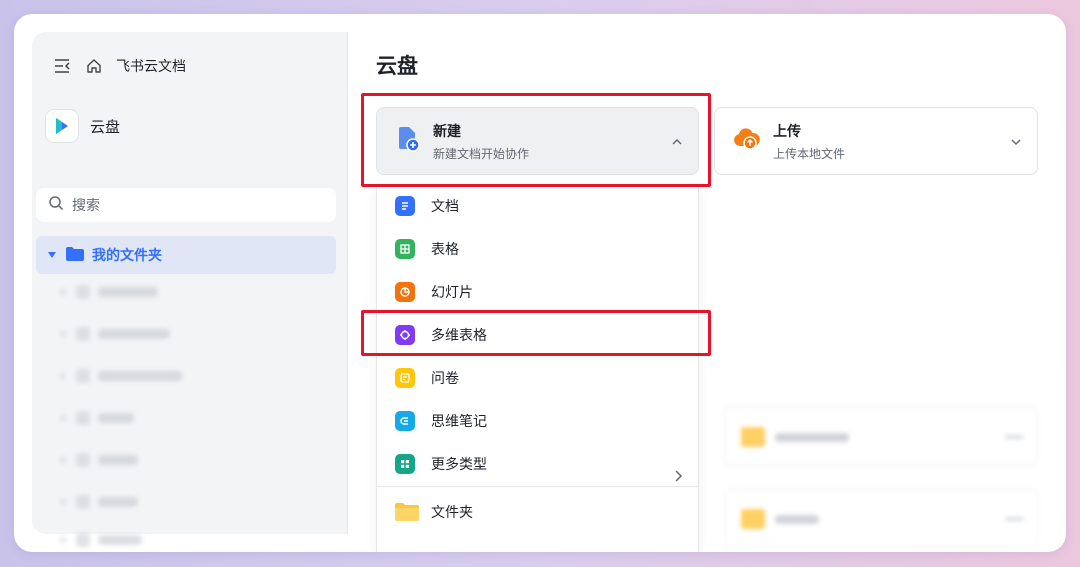  Describe the element at coordinates (397, 66) in the screenshot. I see `page-title: 云盘` at that location.